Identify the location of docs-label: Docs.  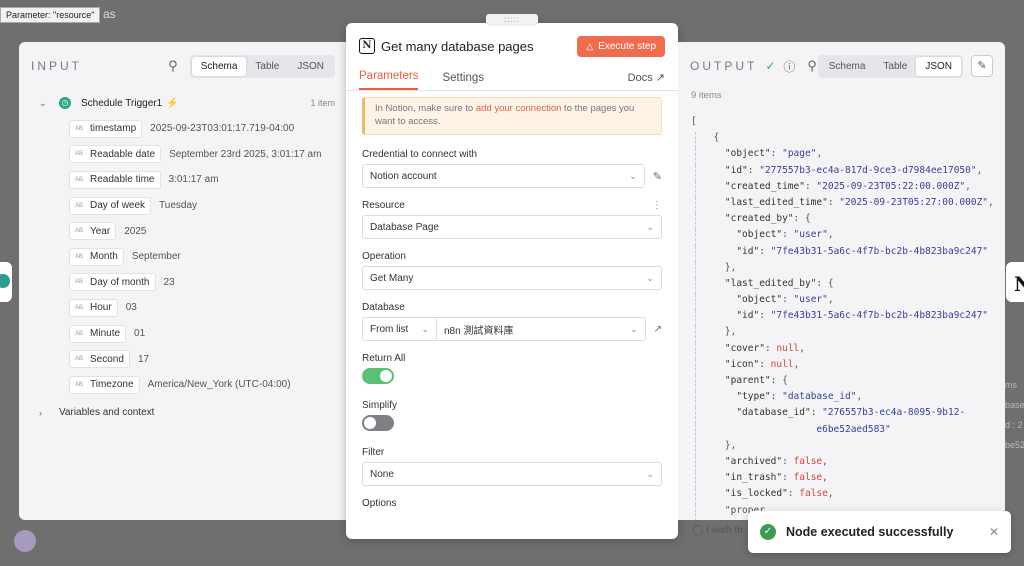
(640, 78).